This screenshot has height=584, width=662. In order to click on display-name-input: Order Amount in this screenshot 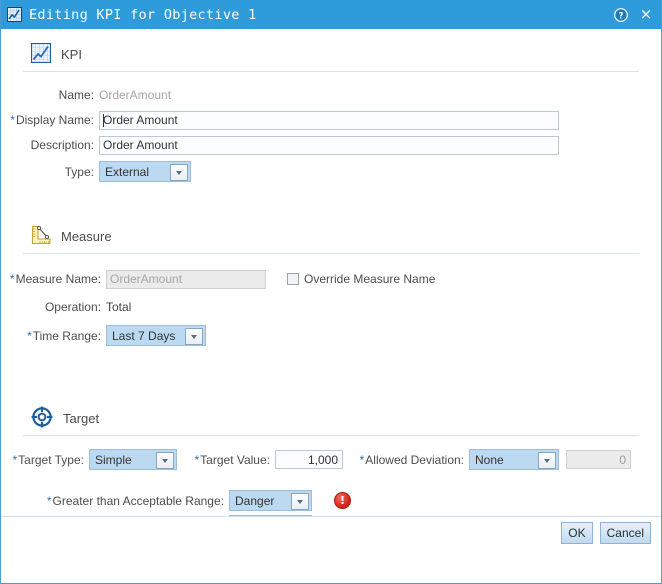, I will do `click(329, 120)`.